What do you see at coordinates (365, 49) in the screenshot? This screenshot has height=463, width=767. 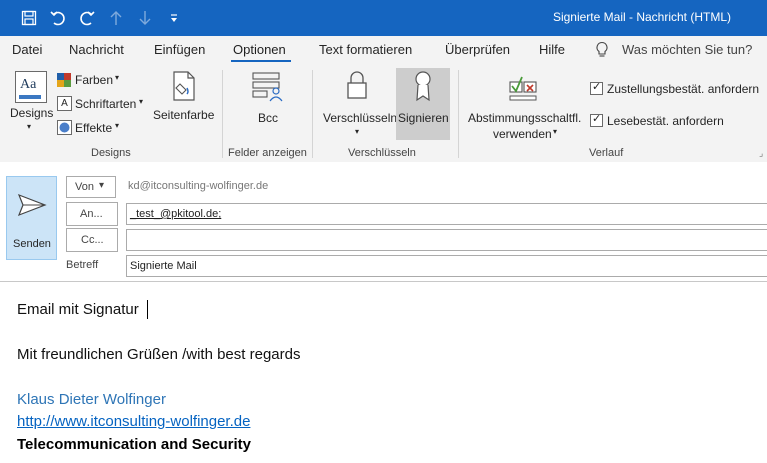 I see `tab-text-formatieren: Text formatieren` at bounding box center [365, 49].